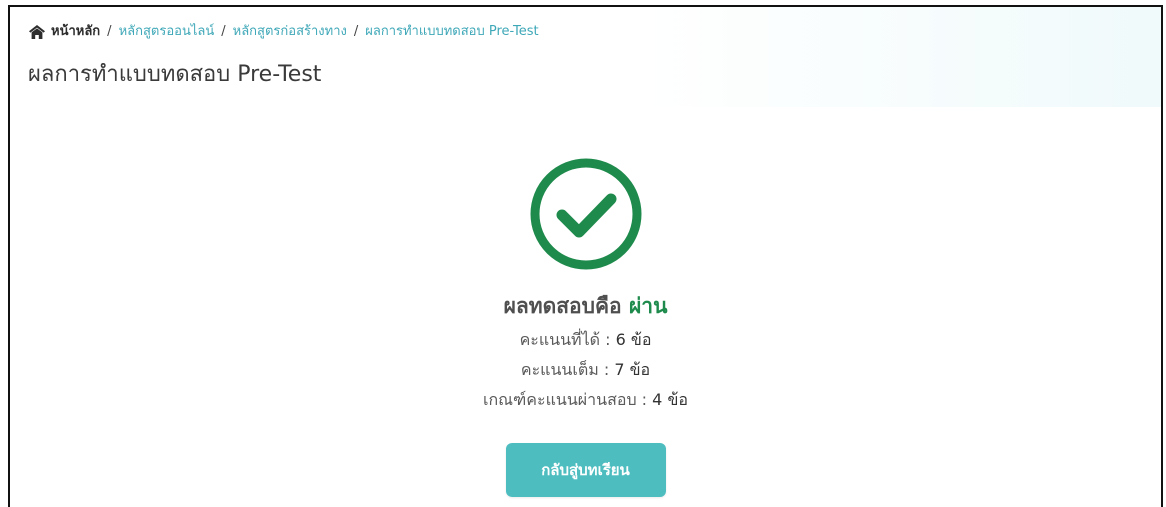 The image size is (1166, 507). What do you see at coordinates (565, 339) in the screenshot?
I see `score-label: คะแนนที่ได้ :` at bounding box center [565, 339].